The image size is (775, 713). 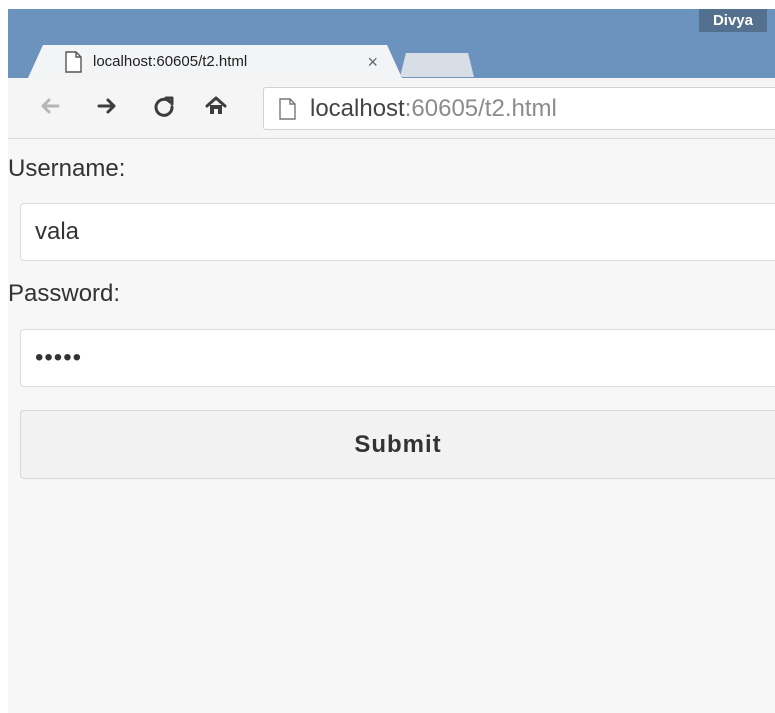 What do you see at coordinates (397, 444) in the screenshot?
I see `submit-button: Submit` at bounding box center [397, 444].